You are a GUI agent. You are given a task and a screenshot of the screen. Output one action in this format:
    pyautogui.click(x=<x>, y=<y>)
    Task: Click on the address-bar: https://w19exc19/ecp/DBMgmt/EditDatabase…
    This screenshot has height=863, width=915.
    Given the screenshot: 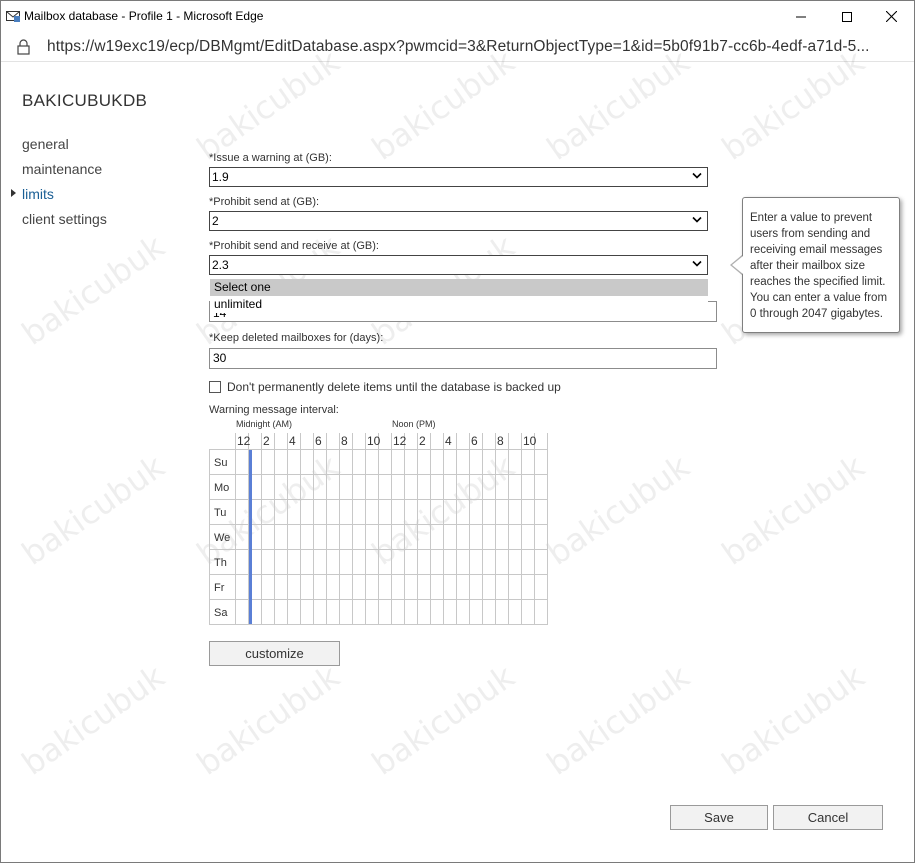 What is the action you would take?
    pyautogui.click(x=457, y=47)
    